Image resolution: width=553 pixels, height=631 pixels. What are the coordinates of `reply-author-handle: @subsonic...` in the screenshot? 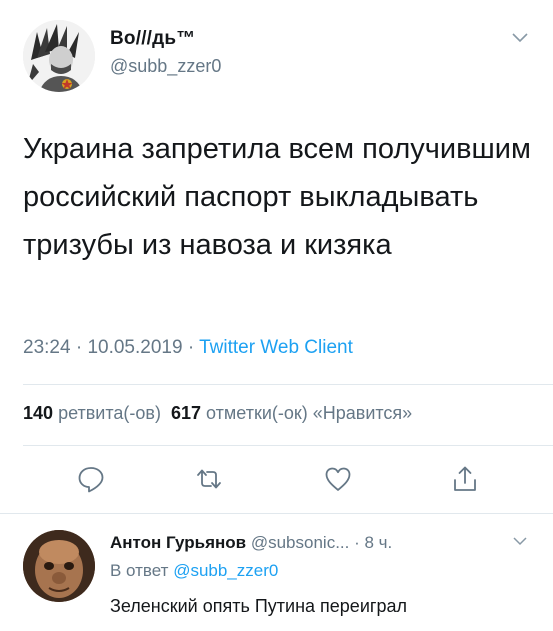 It's located at (300, 542).